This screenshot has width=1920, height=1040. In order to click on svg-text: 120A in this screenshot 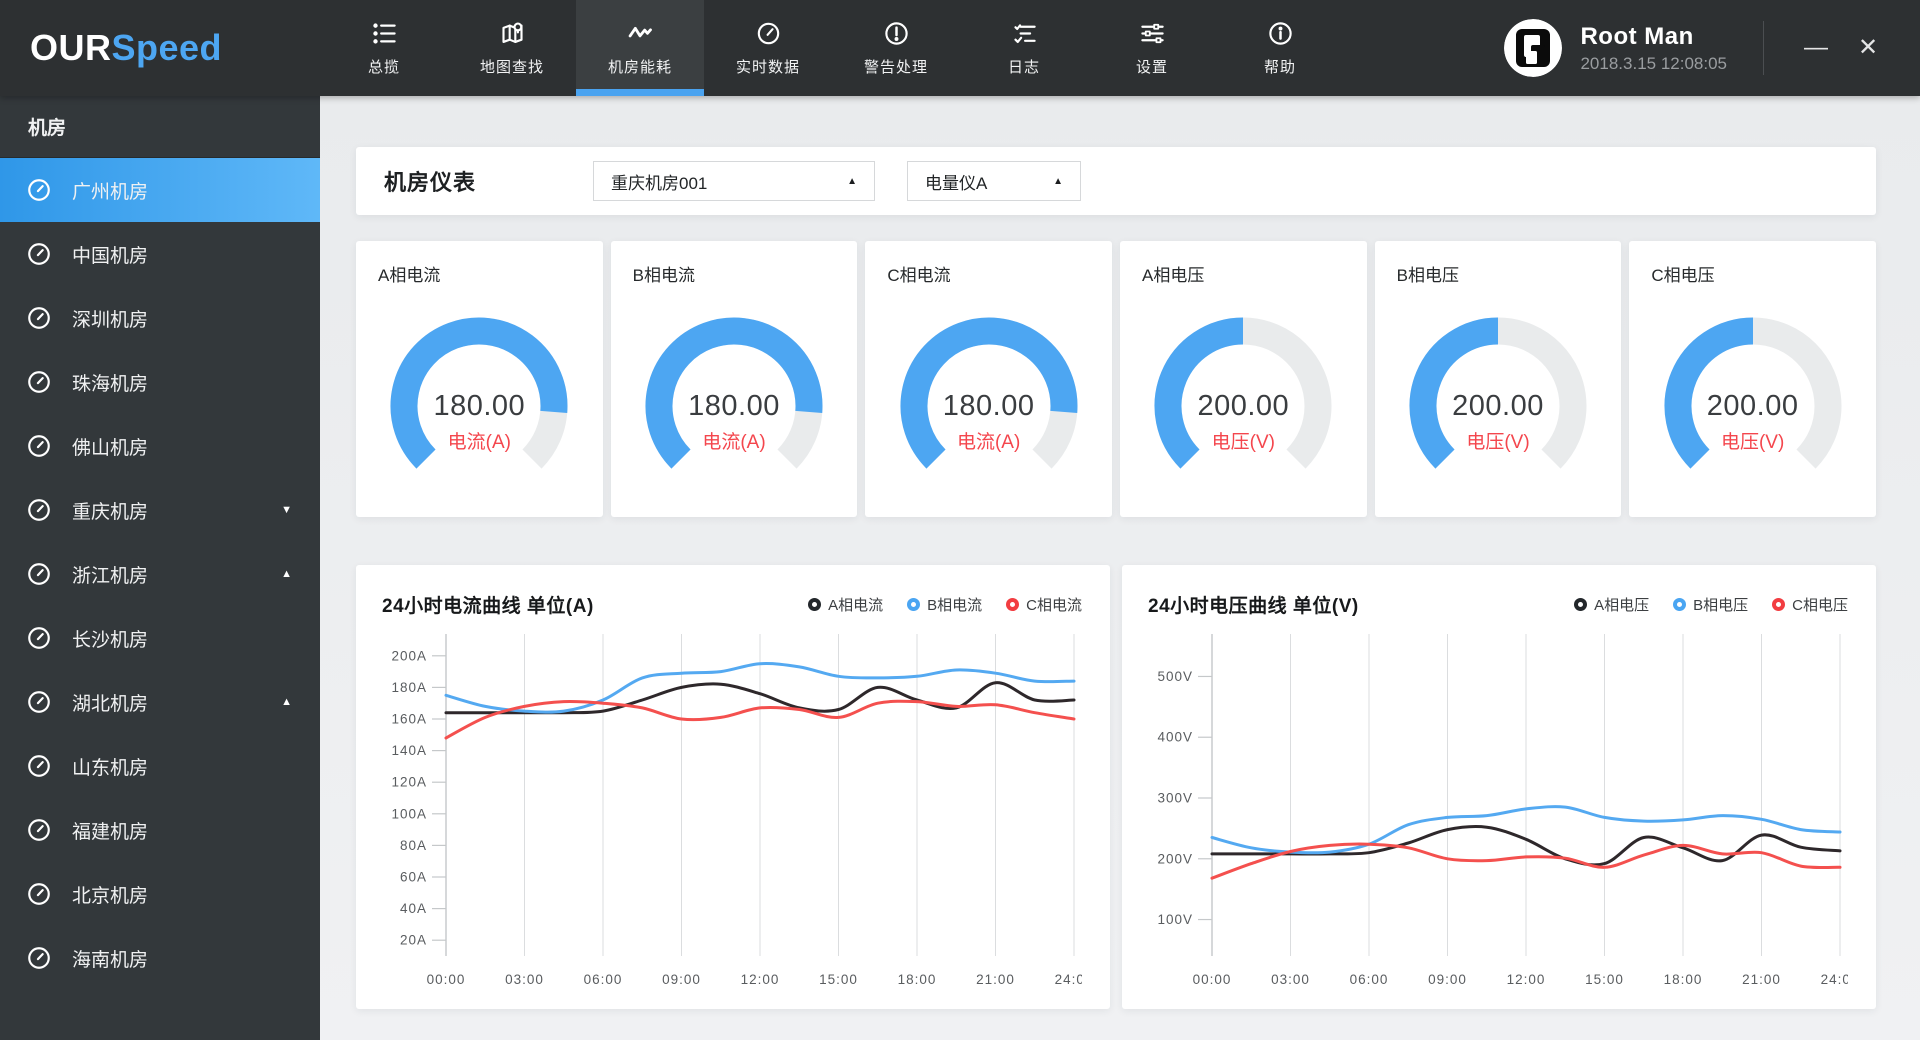, I will do `click(409, 782)`.